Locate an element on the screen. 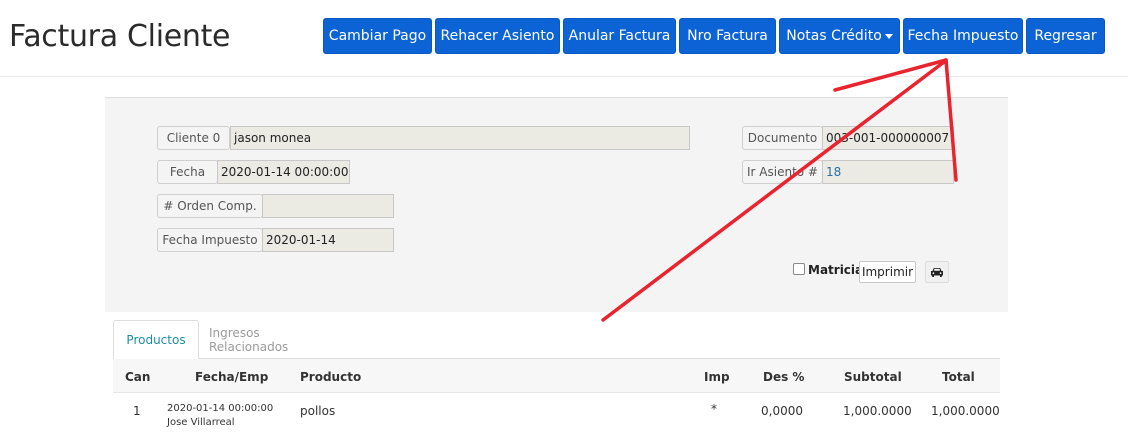 The image size is (1128, 435). car-button is located at coordinates (937, 272).